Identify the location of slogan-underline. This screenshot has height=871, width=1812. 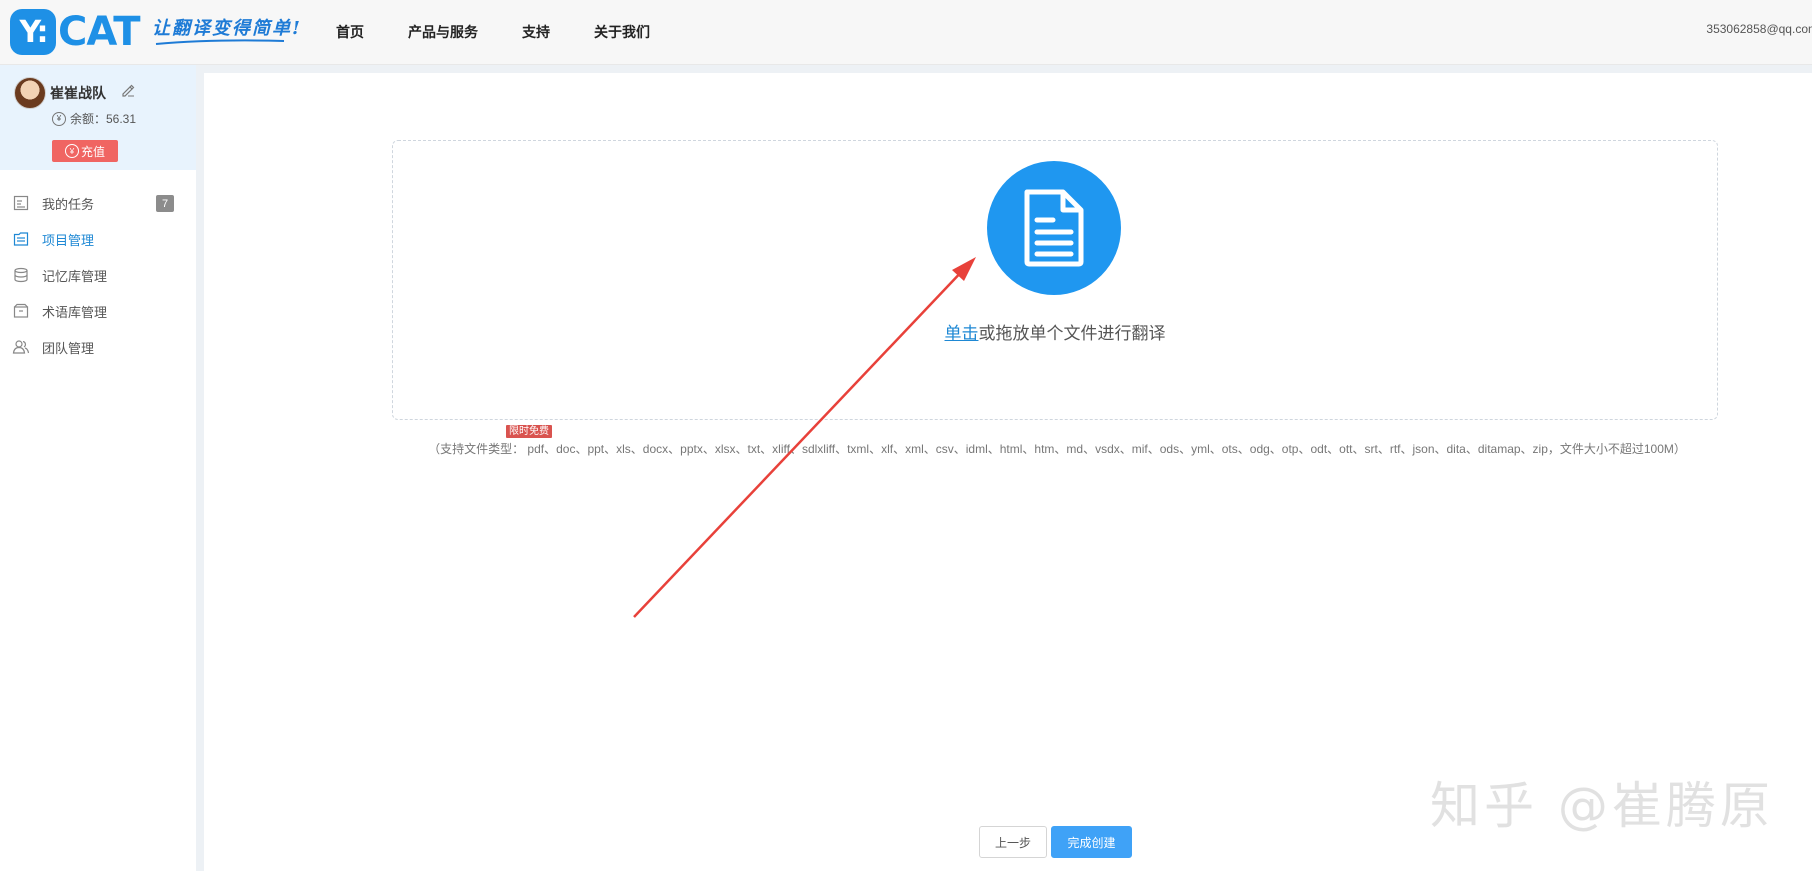
(220, 42).